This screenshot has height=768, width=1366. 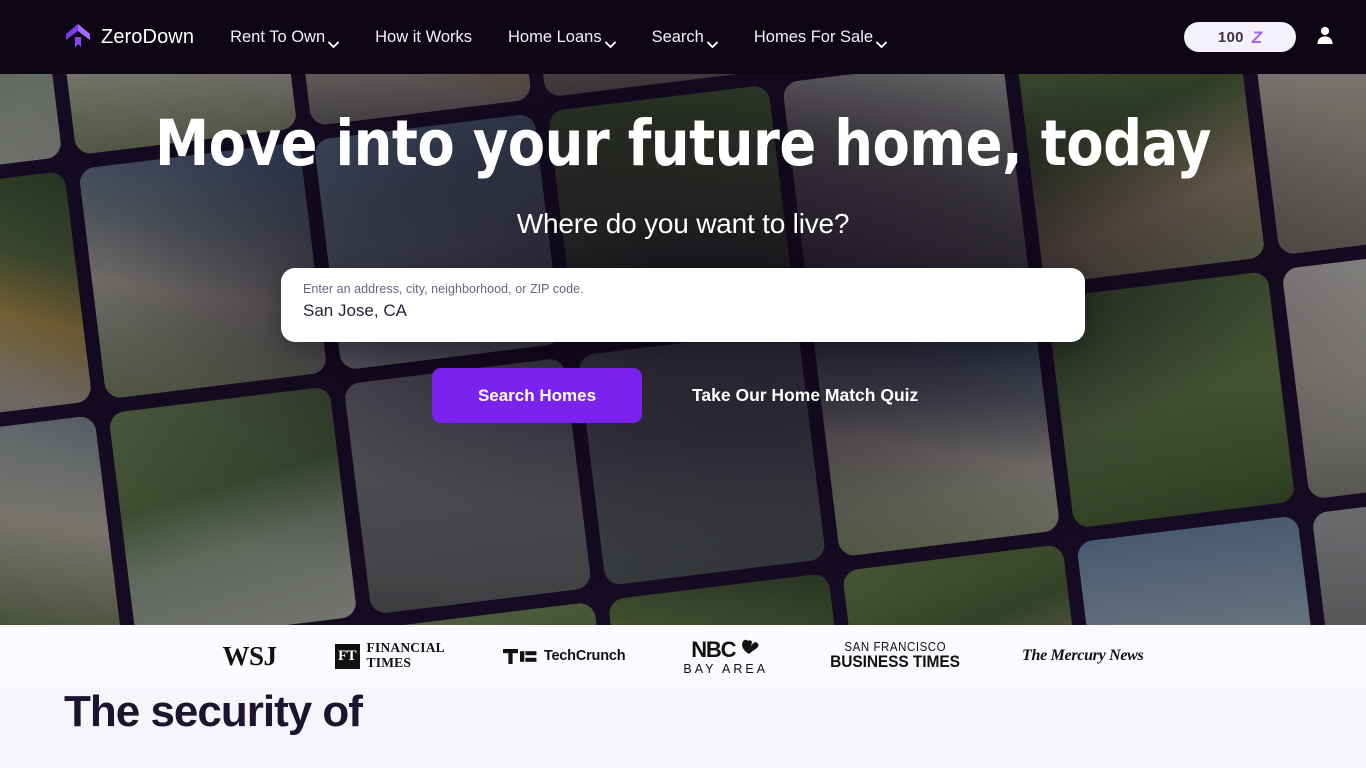 What do you see at coordinates (278, 36) in the screenshot?
I see `nav-item-label: Rent To Own` at bounding box center [278, 36].